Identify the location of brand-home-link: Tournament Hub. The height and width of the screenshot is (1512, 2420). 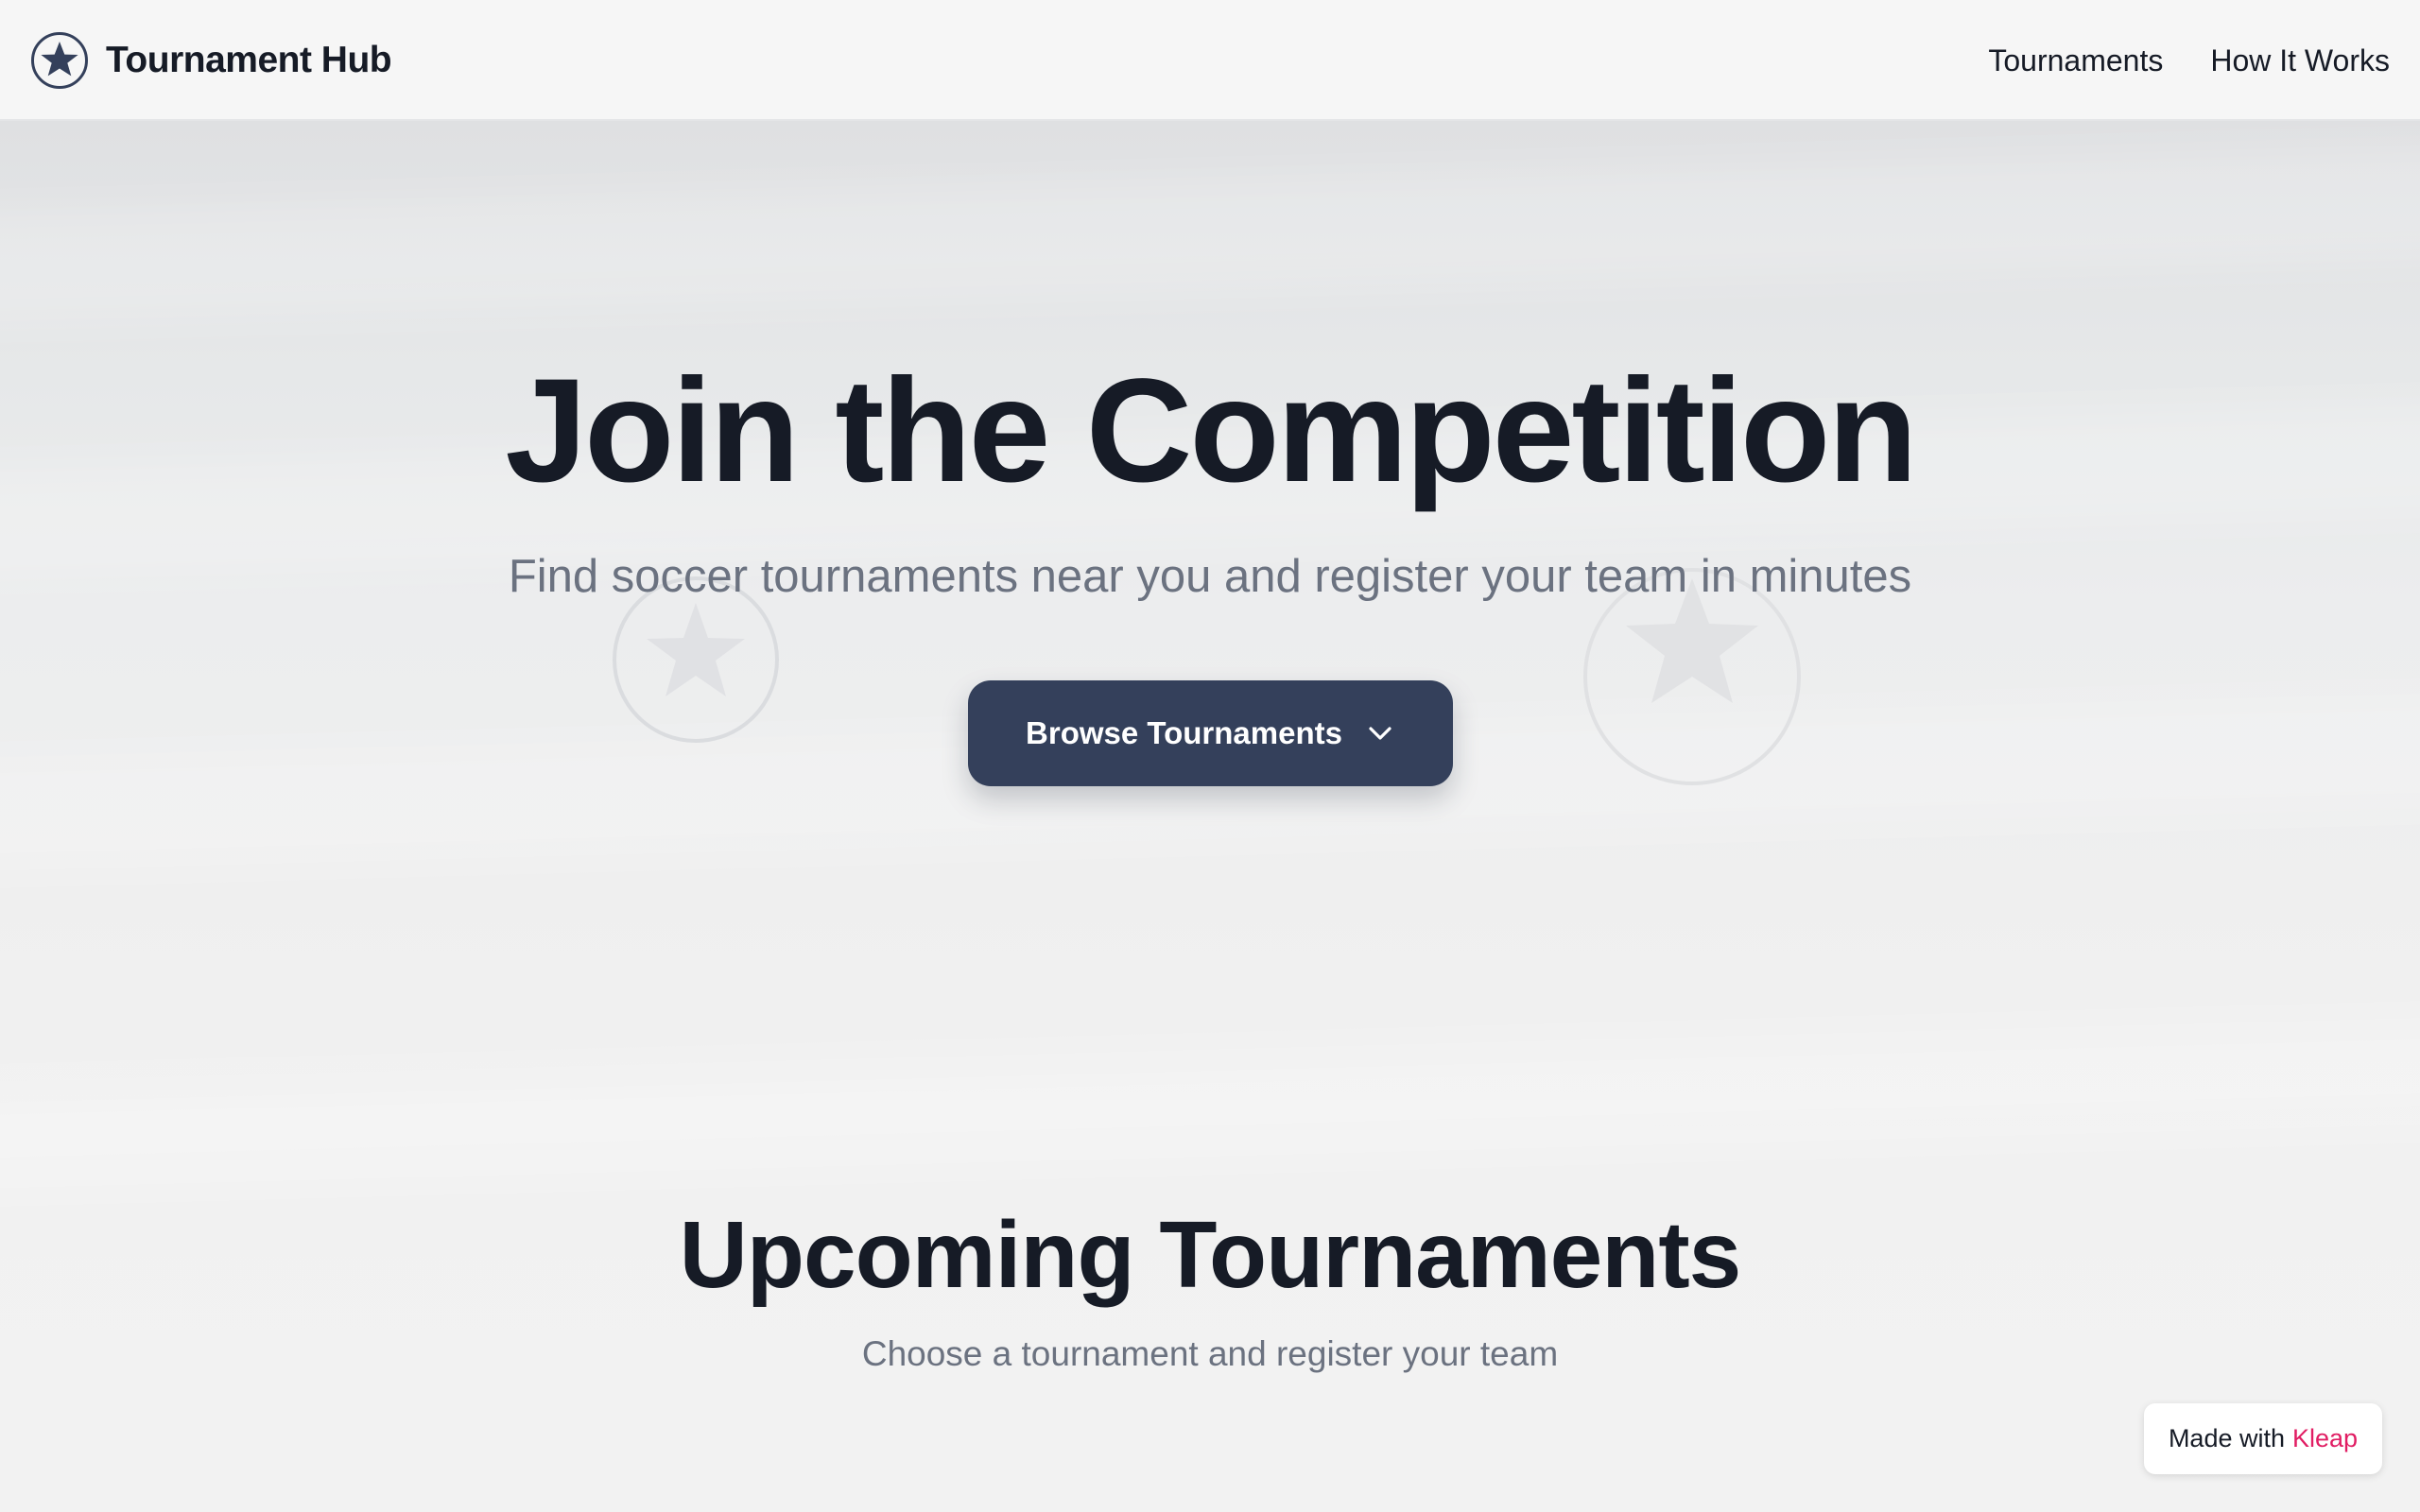
(211, 60).